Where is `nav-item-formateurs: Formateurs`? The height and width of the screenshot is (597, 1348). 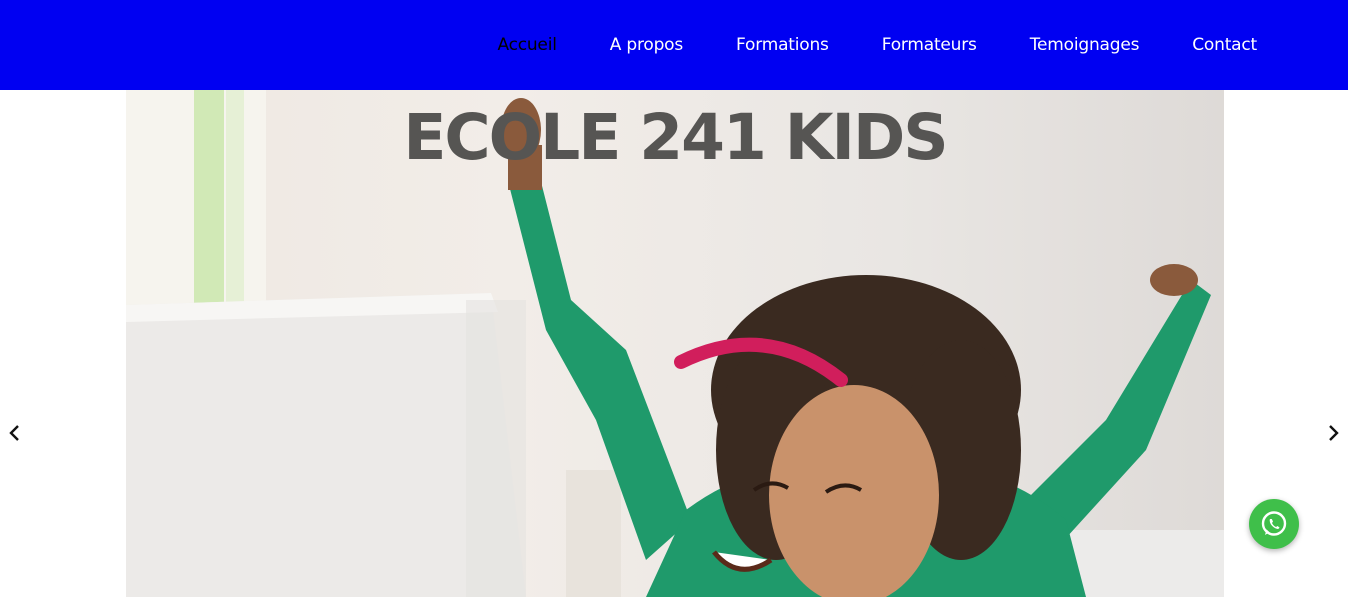
nav-item-formateurs: Formateurs is located at coordinates (929, 45).